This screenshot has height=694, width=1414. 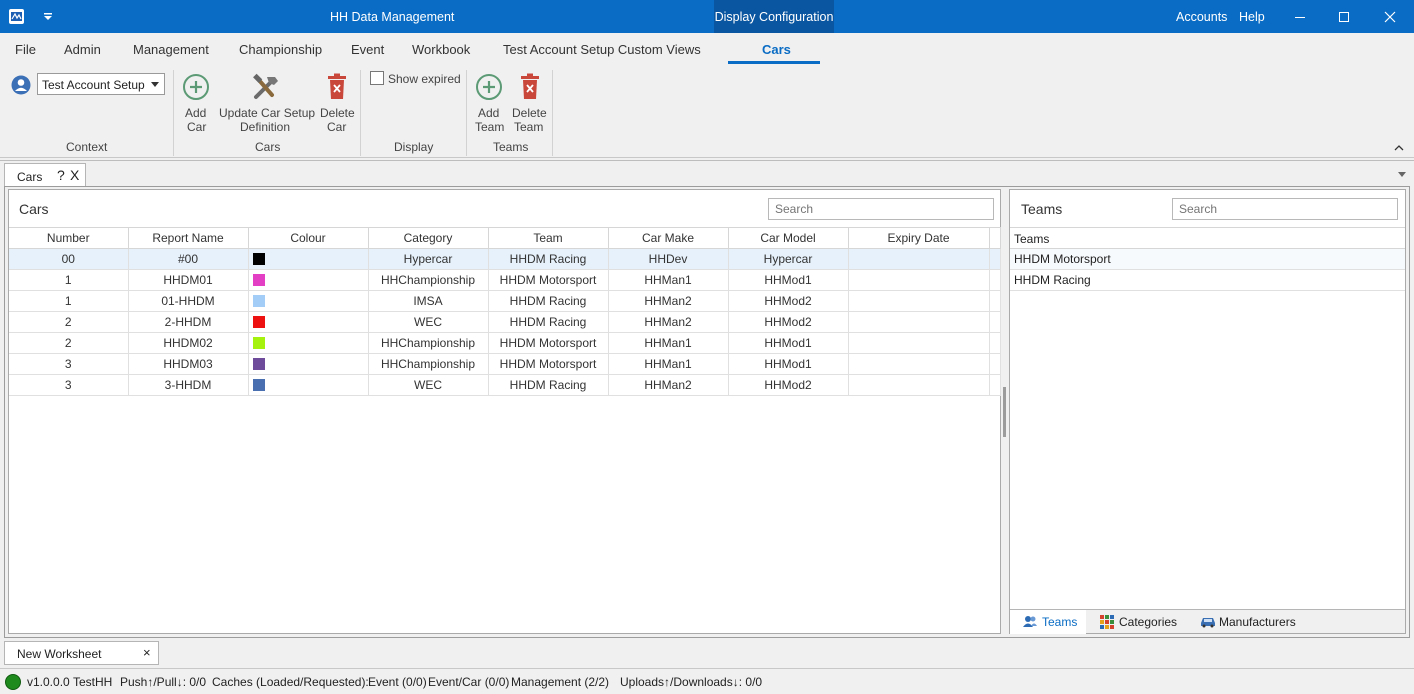 I want to click on tab-admin: Admin, so click(x=82, y=49).